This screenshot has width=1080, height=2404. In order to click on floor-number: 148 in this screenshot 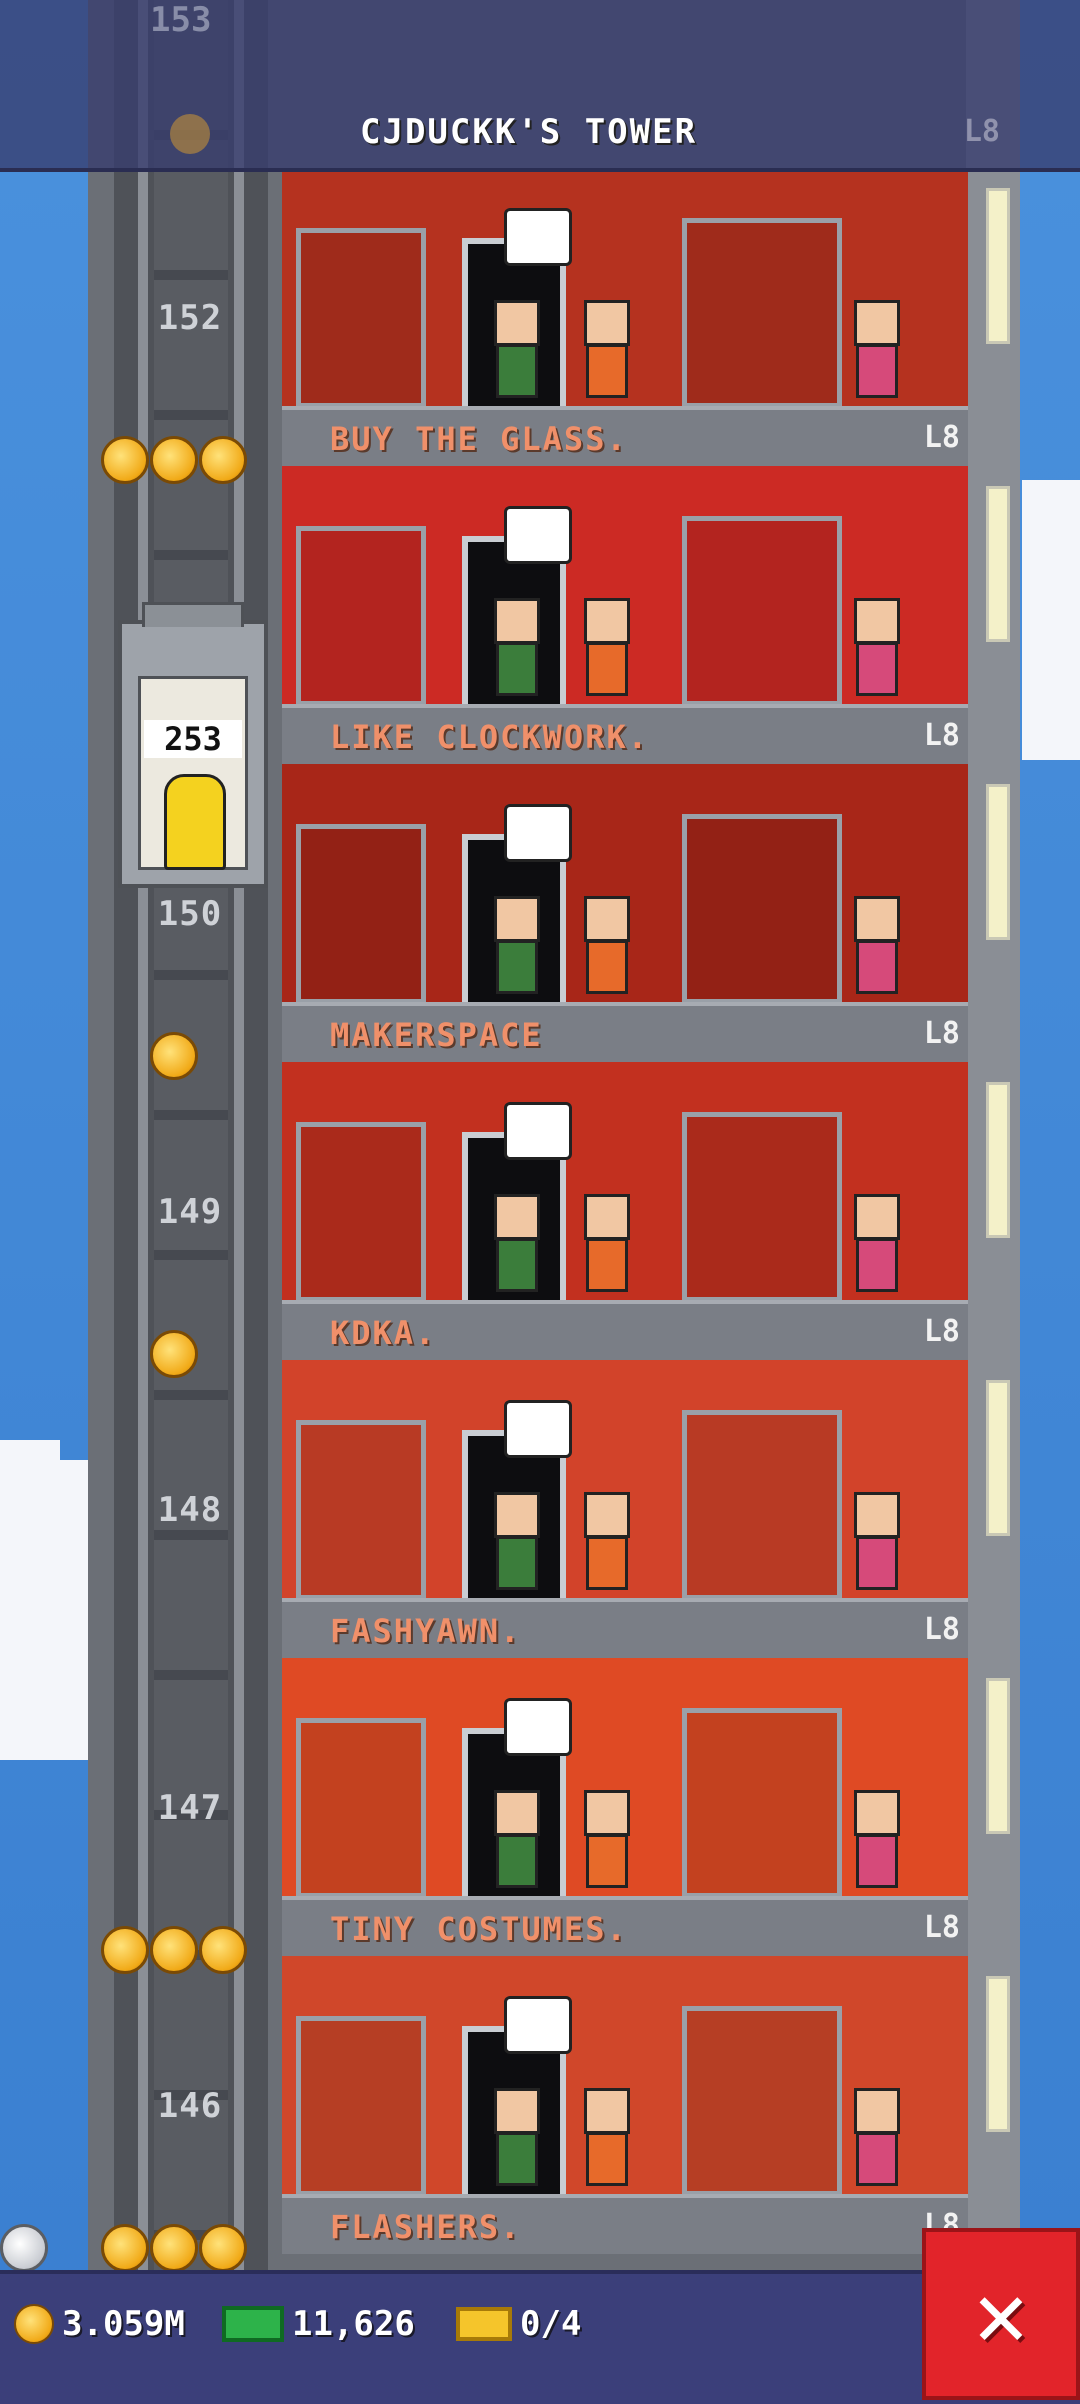, I will do `click(190, 1510)`.